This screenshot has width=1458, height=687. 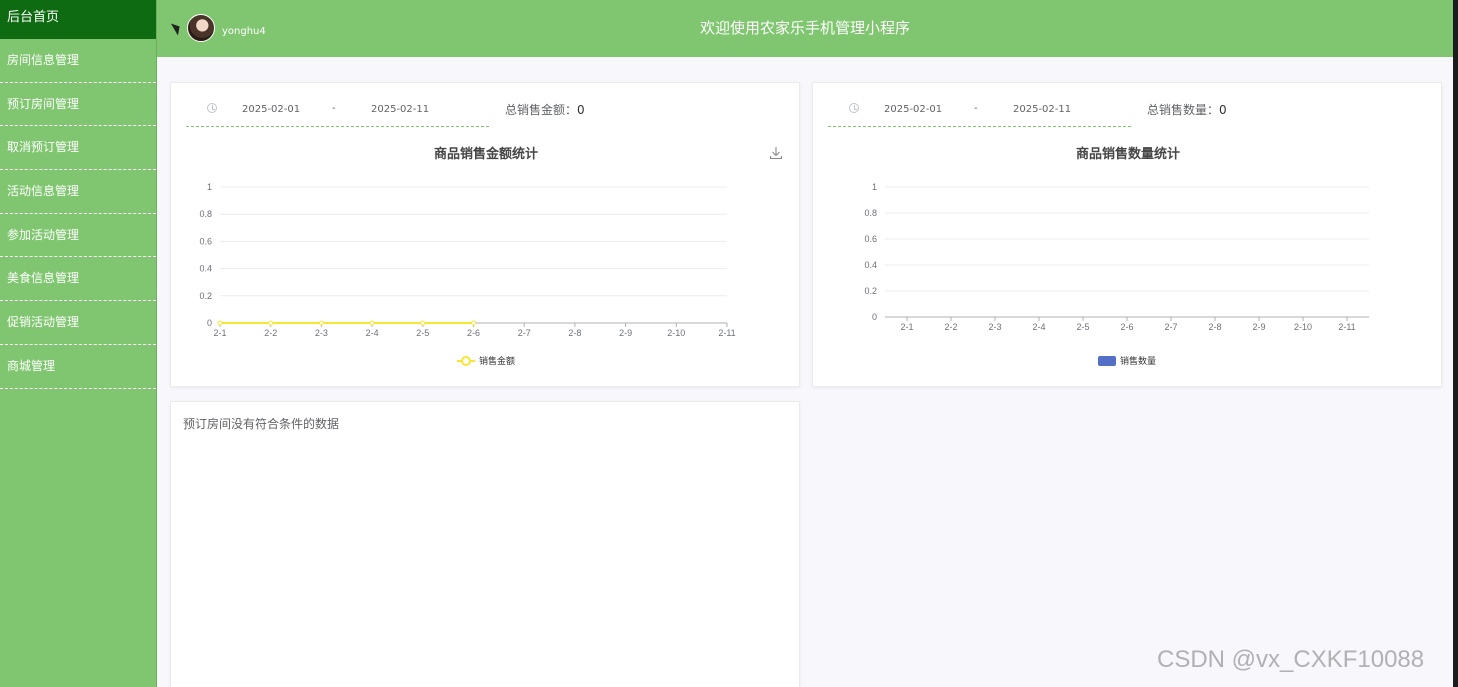 I want to click on sidebar-item-join-activity: 参加活动管理, so click(x=78, y=236).